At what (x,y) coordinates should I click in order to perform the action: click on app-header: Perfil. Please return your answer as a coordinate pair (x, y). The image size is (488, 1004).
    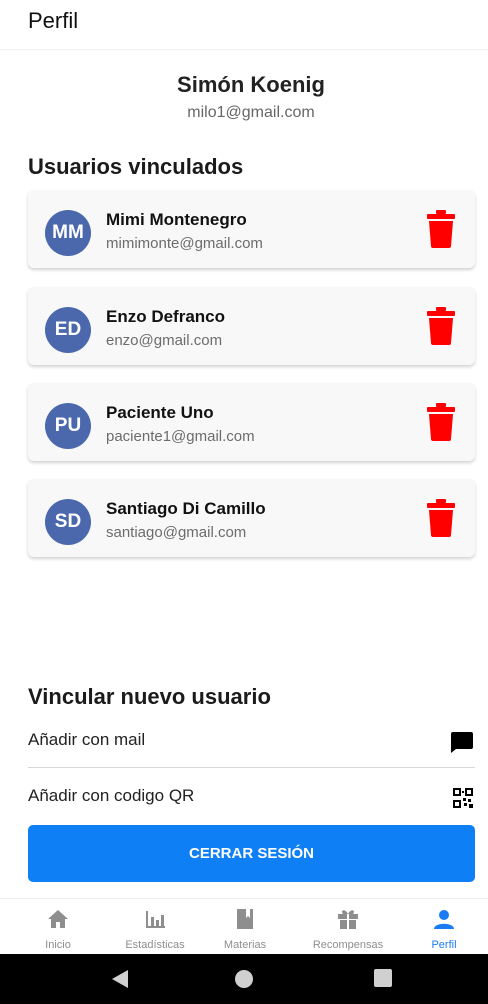
    Looking at the image, I should click on (244, 25).